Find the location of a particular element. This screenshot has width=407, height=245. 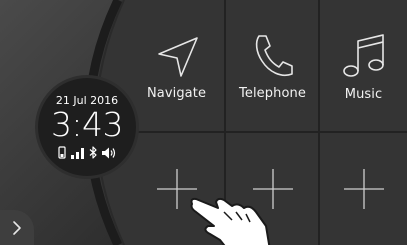

plus-icon is located at coordinates (363, 189).